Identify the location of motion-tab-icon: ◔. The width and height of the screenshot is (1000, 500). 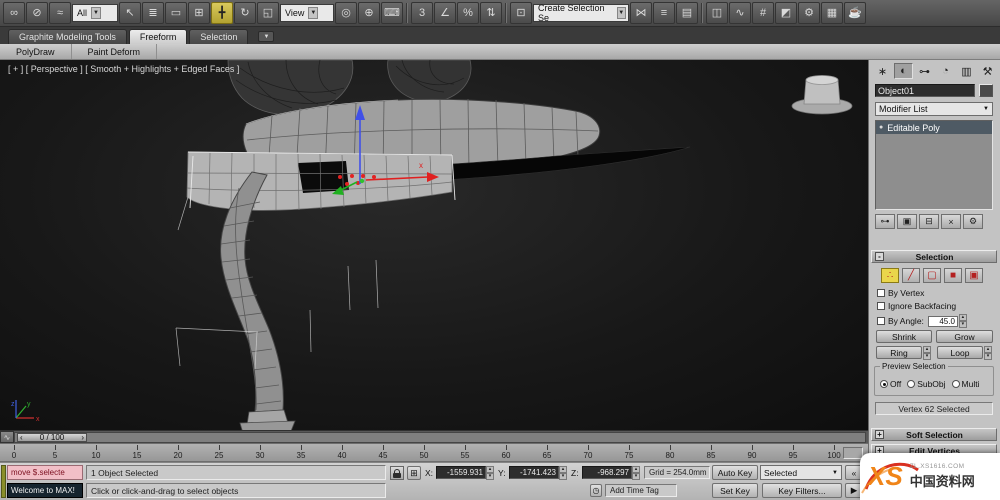
(945, 71).